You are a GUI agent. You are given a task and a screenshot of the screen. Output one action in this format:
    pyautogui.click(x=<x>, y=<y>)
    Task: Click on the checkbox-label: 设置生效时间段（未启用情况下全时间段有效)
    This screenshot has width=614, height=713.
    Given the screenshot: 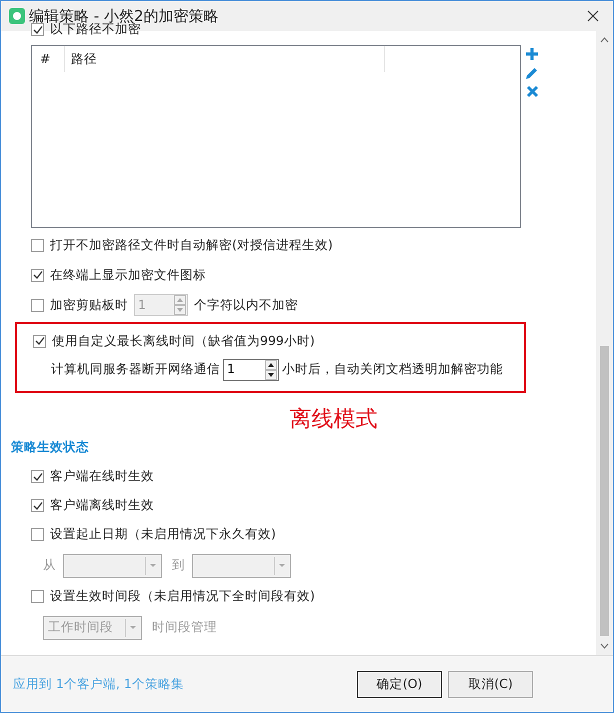 What is the action you would take?
    pyautogui.click(x=182, y=596)
    